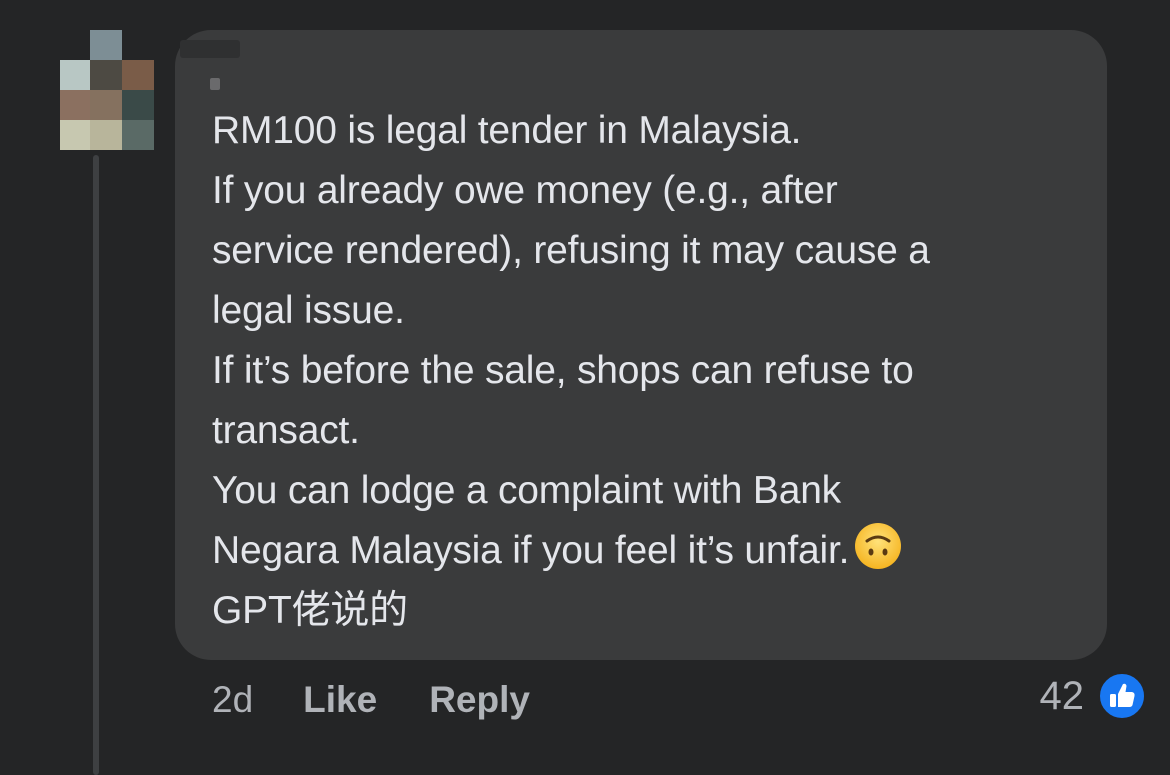  What do you see at coordinates (525, 190) in the screenshot?
I see `comment-line: If you already owe money (e.g., after` at bounding box center [525, 190].